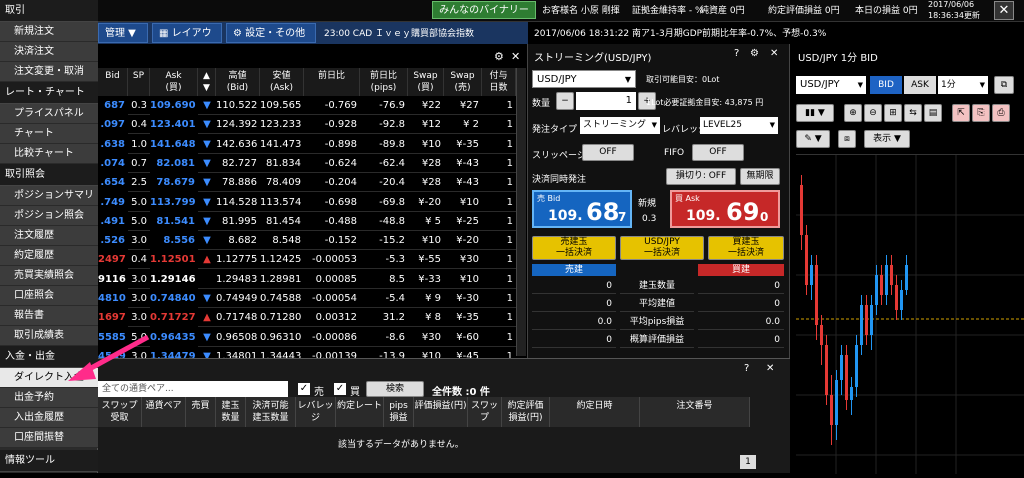 The height and width of the screenshot is (478, 1024). Describe the element at coordinates (49, 276) in the screenshot. I see `menu-item: 売買実績照会` at that location.